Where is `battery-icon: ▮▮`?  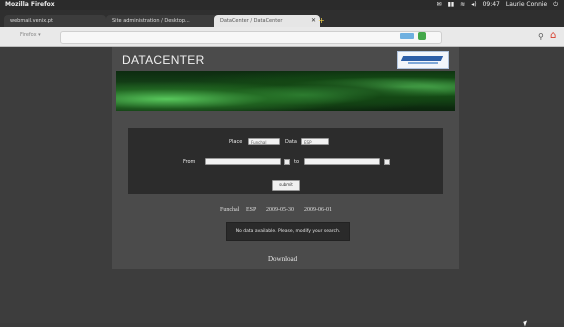 battery-icon: ▮▮ is located at coordinates (451, 5).